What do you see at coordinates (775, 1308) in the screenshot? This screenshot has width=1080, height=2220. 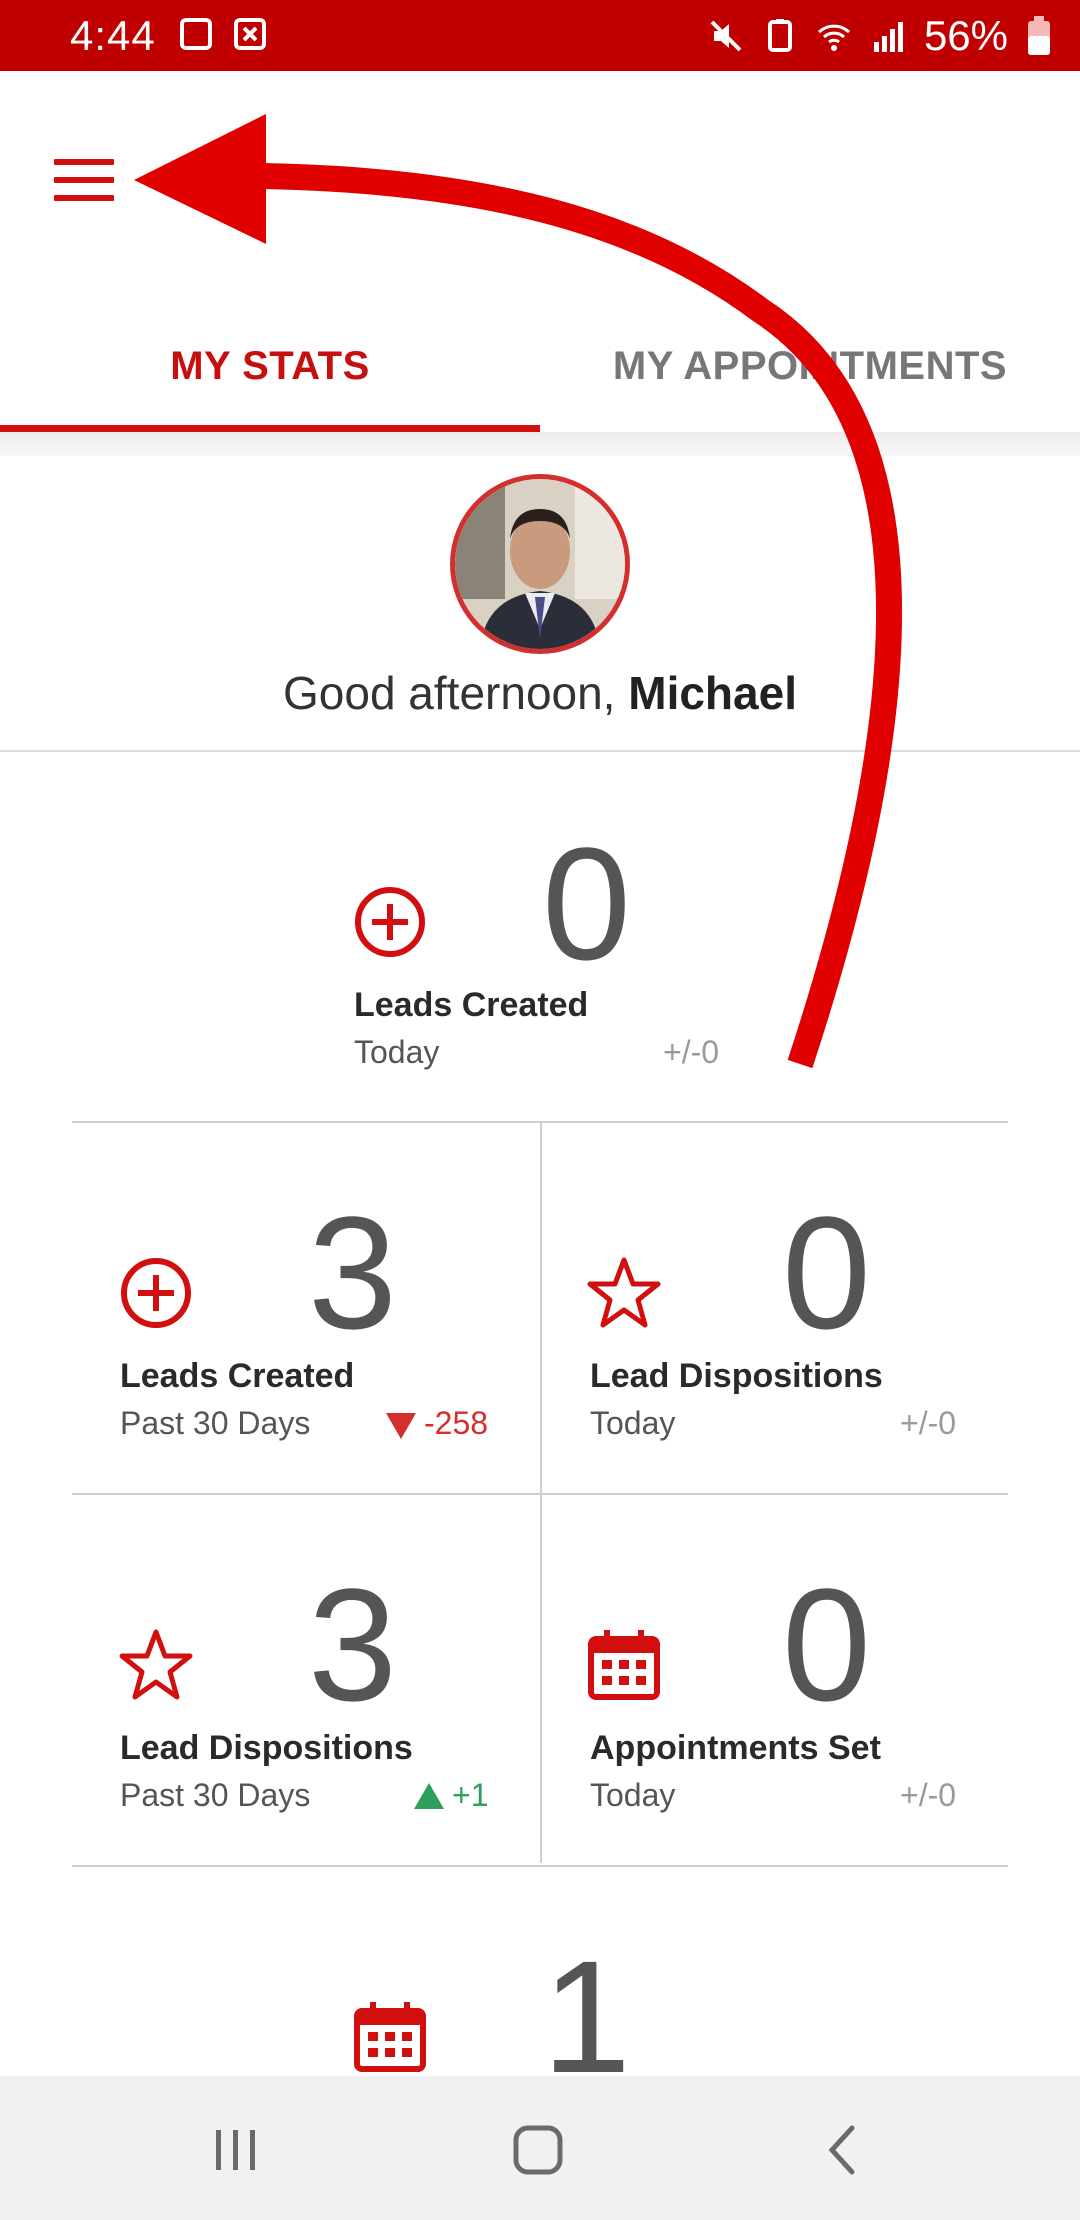 I see `stat-tile-dispositions-today: 0 Lead Dispositions Today +/-0` at bounding box center [775, 1308].